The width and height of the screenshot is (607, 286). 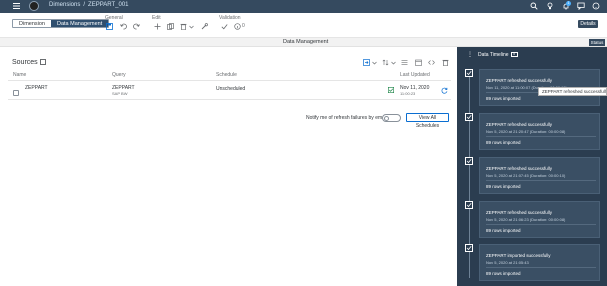 I want to click on search-icon, so click(x=534, y=6).